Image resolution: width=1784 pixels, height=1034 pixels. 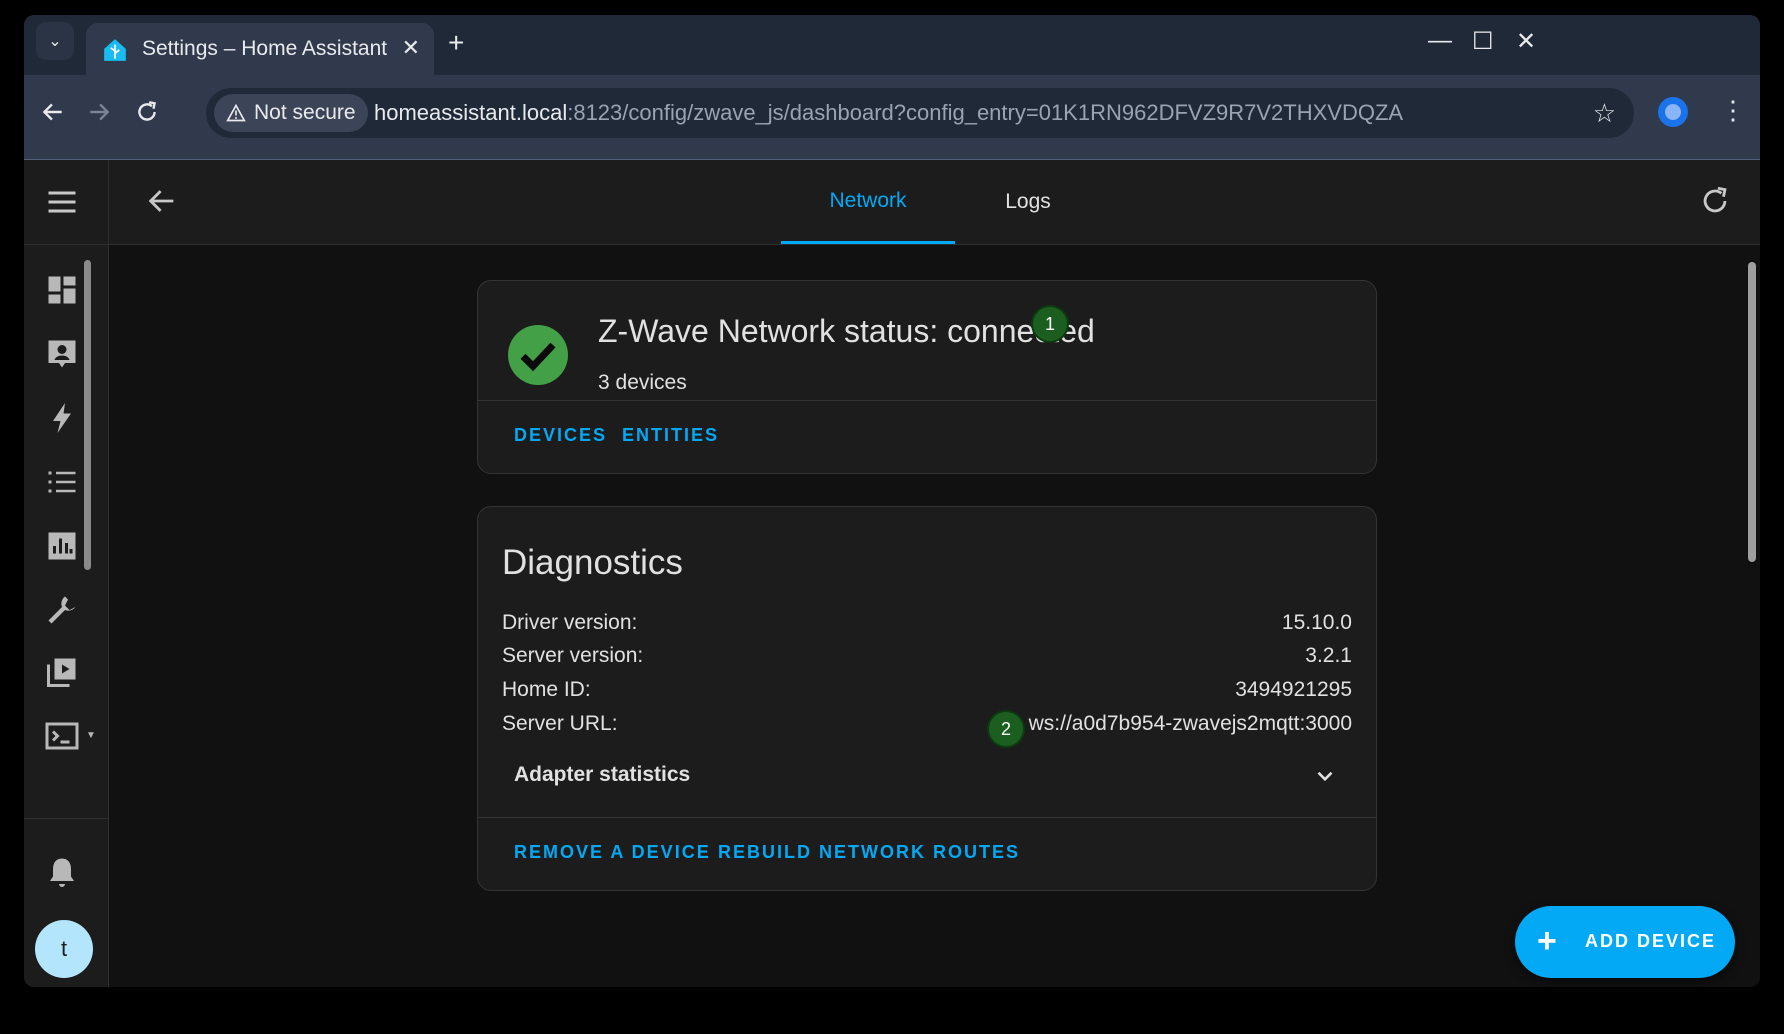 What do you see at coordinates (1316, 622) in the screenshot?
I see `driver-version-value: 15.10.0` at bounding box center [1316, 622].